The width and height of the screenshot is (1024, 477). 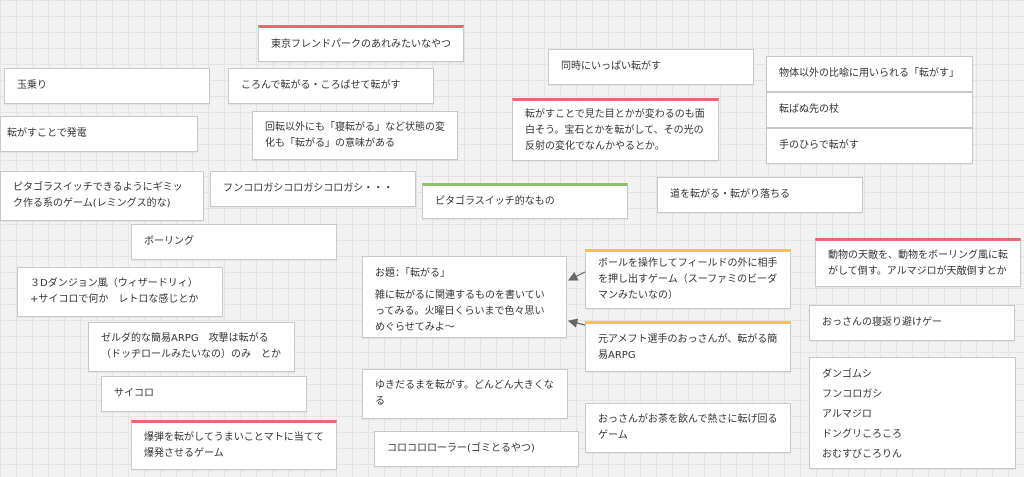 I want to click on sticky-note: 東京フレンドパークのあれみたいなやつ, so click(x=361, y=43).